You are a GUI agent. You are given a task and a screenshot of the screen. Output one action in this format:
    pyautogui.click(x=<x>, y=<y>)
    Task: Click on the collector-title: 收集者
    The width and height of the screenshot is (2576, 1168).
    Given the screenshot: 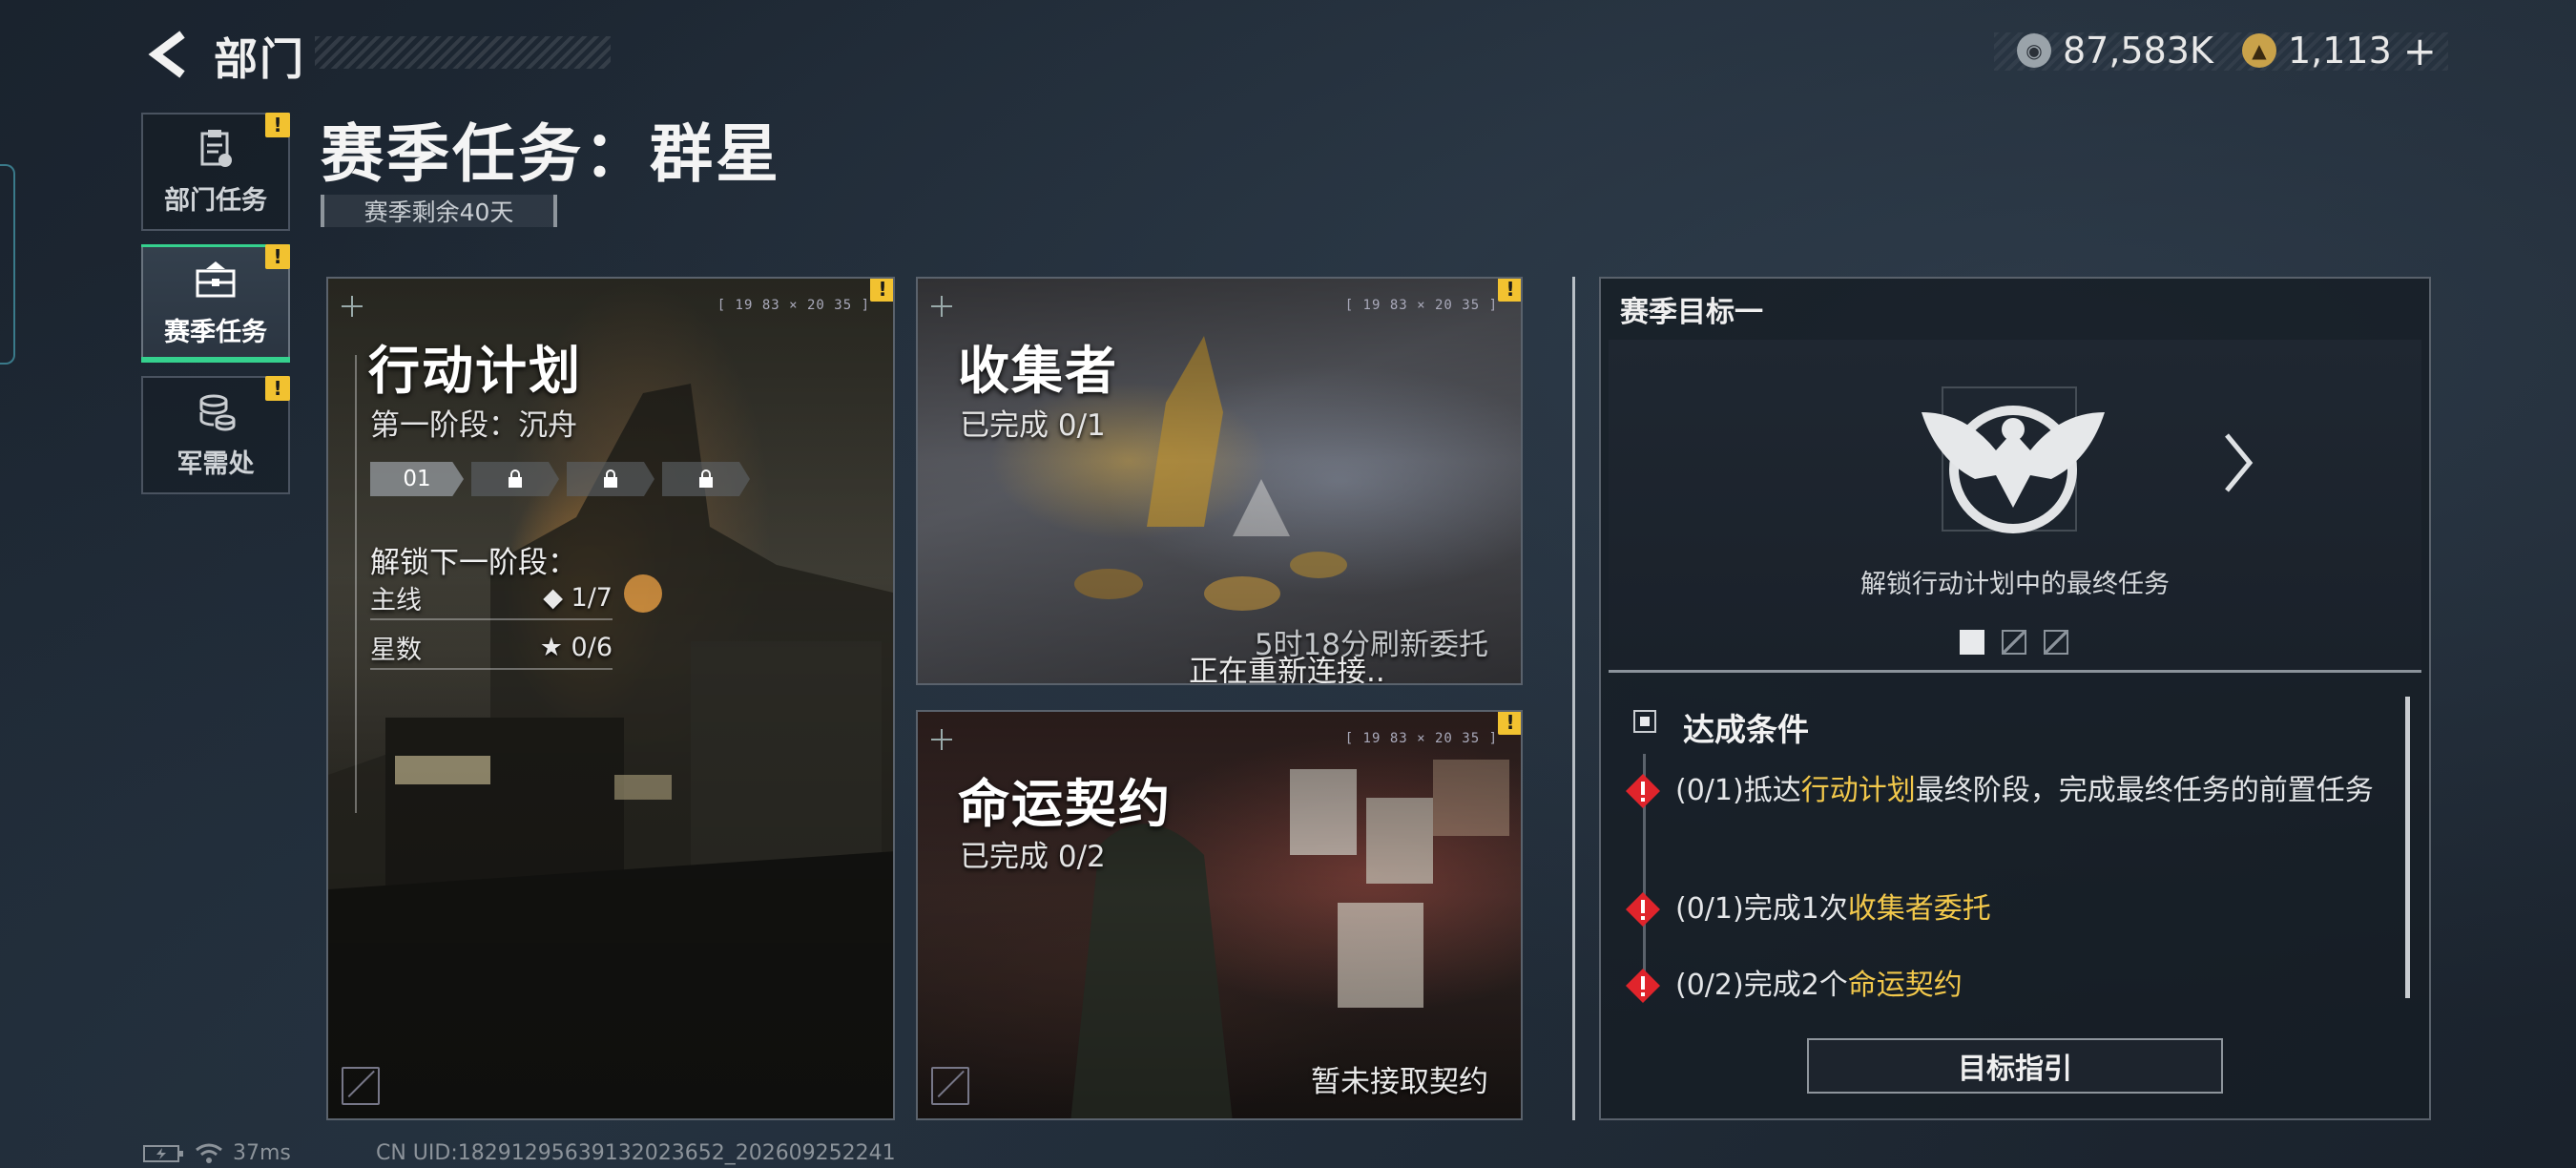 What is the action you would take?
    pyautogui.click(x=1038, y=371)
    